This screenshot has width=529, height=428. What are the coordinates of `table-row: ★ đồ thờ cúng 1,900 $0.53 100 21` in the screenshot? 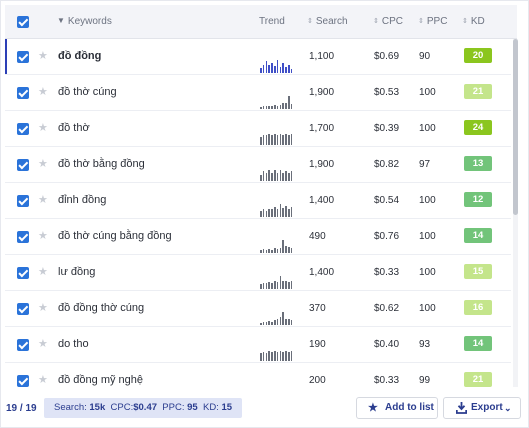 It's located at (258, 93).